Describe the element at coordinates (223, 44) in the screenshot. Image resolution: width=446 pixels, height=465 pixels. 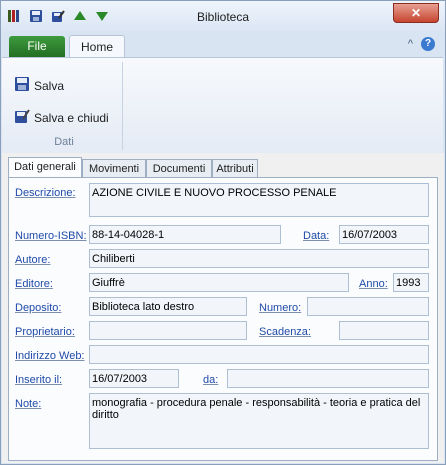
I see `ribbon-tab-row: File Home ^ ?` at that location.